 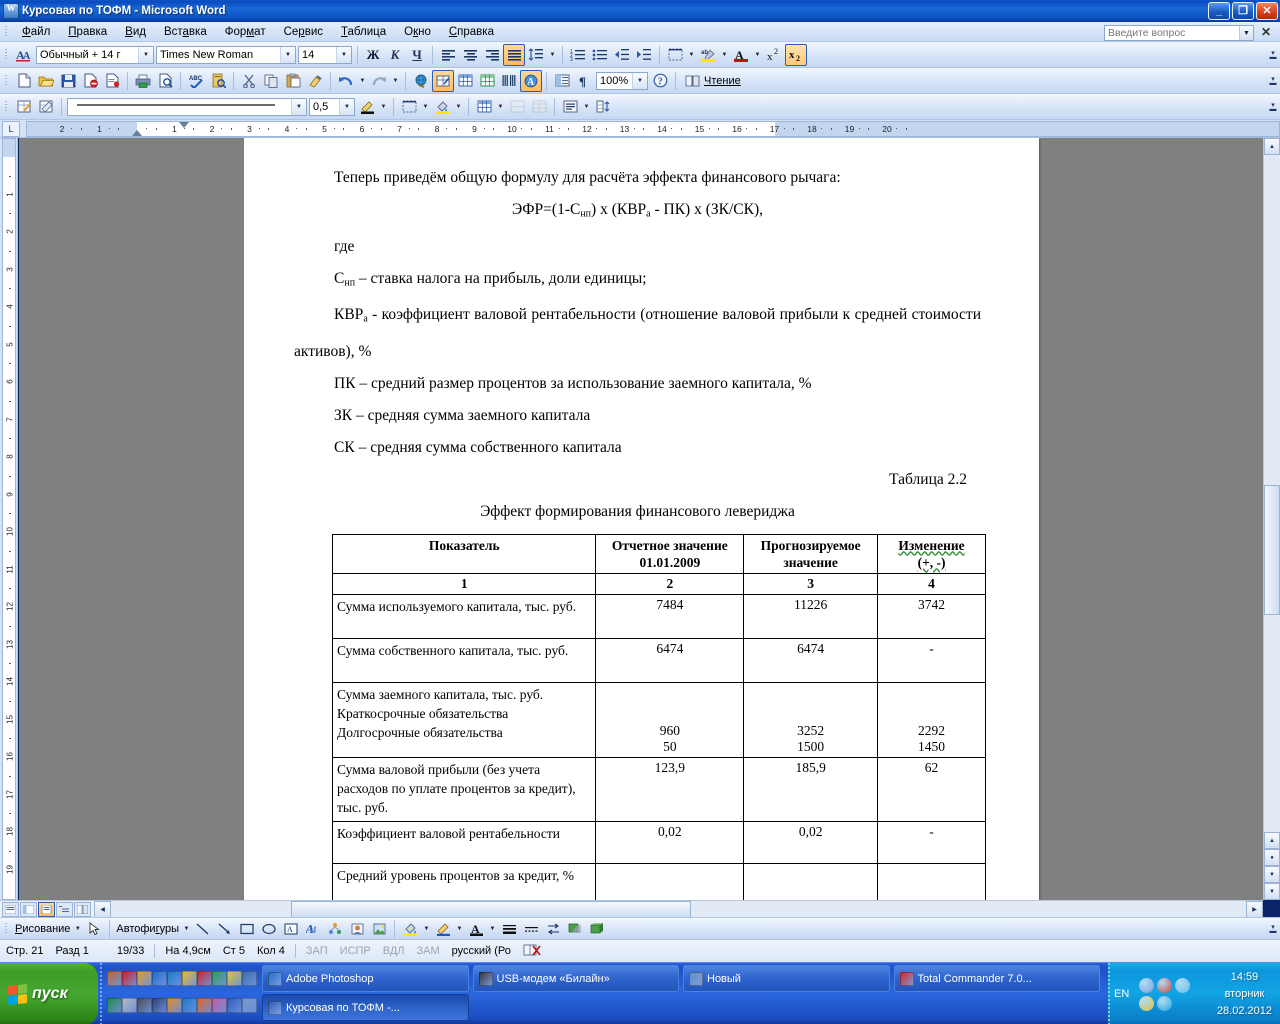 What do you see at coordinates (421, 81) in the screenshot?
I see `hyperlink-button` at bounding box center [421, 81].